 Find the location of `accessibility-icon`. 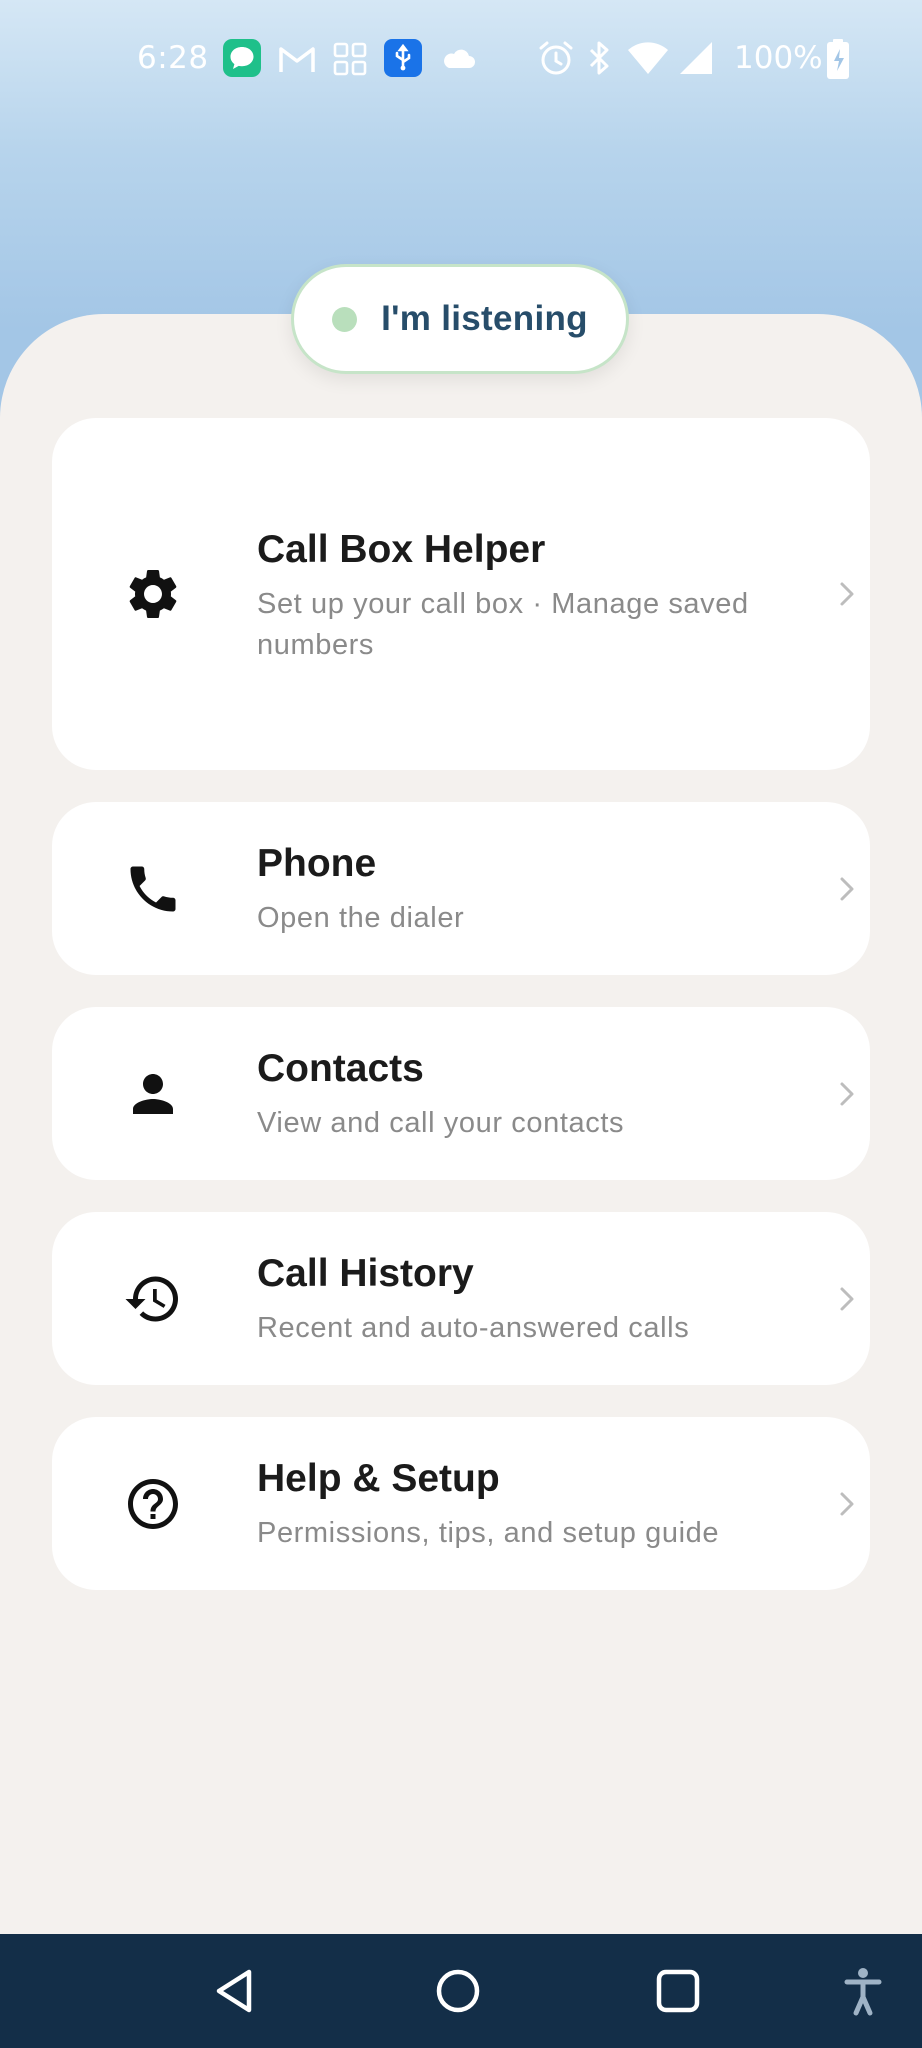

accessibility-icon is located at coordinates (863, 1991).